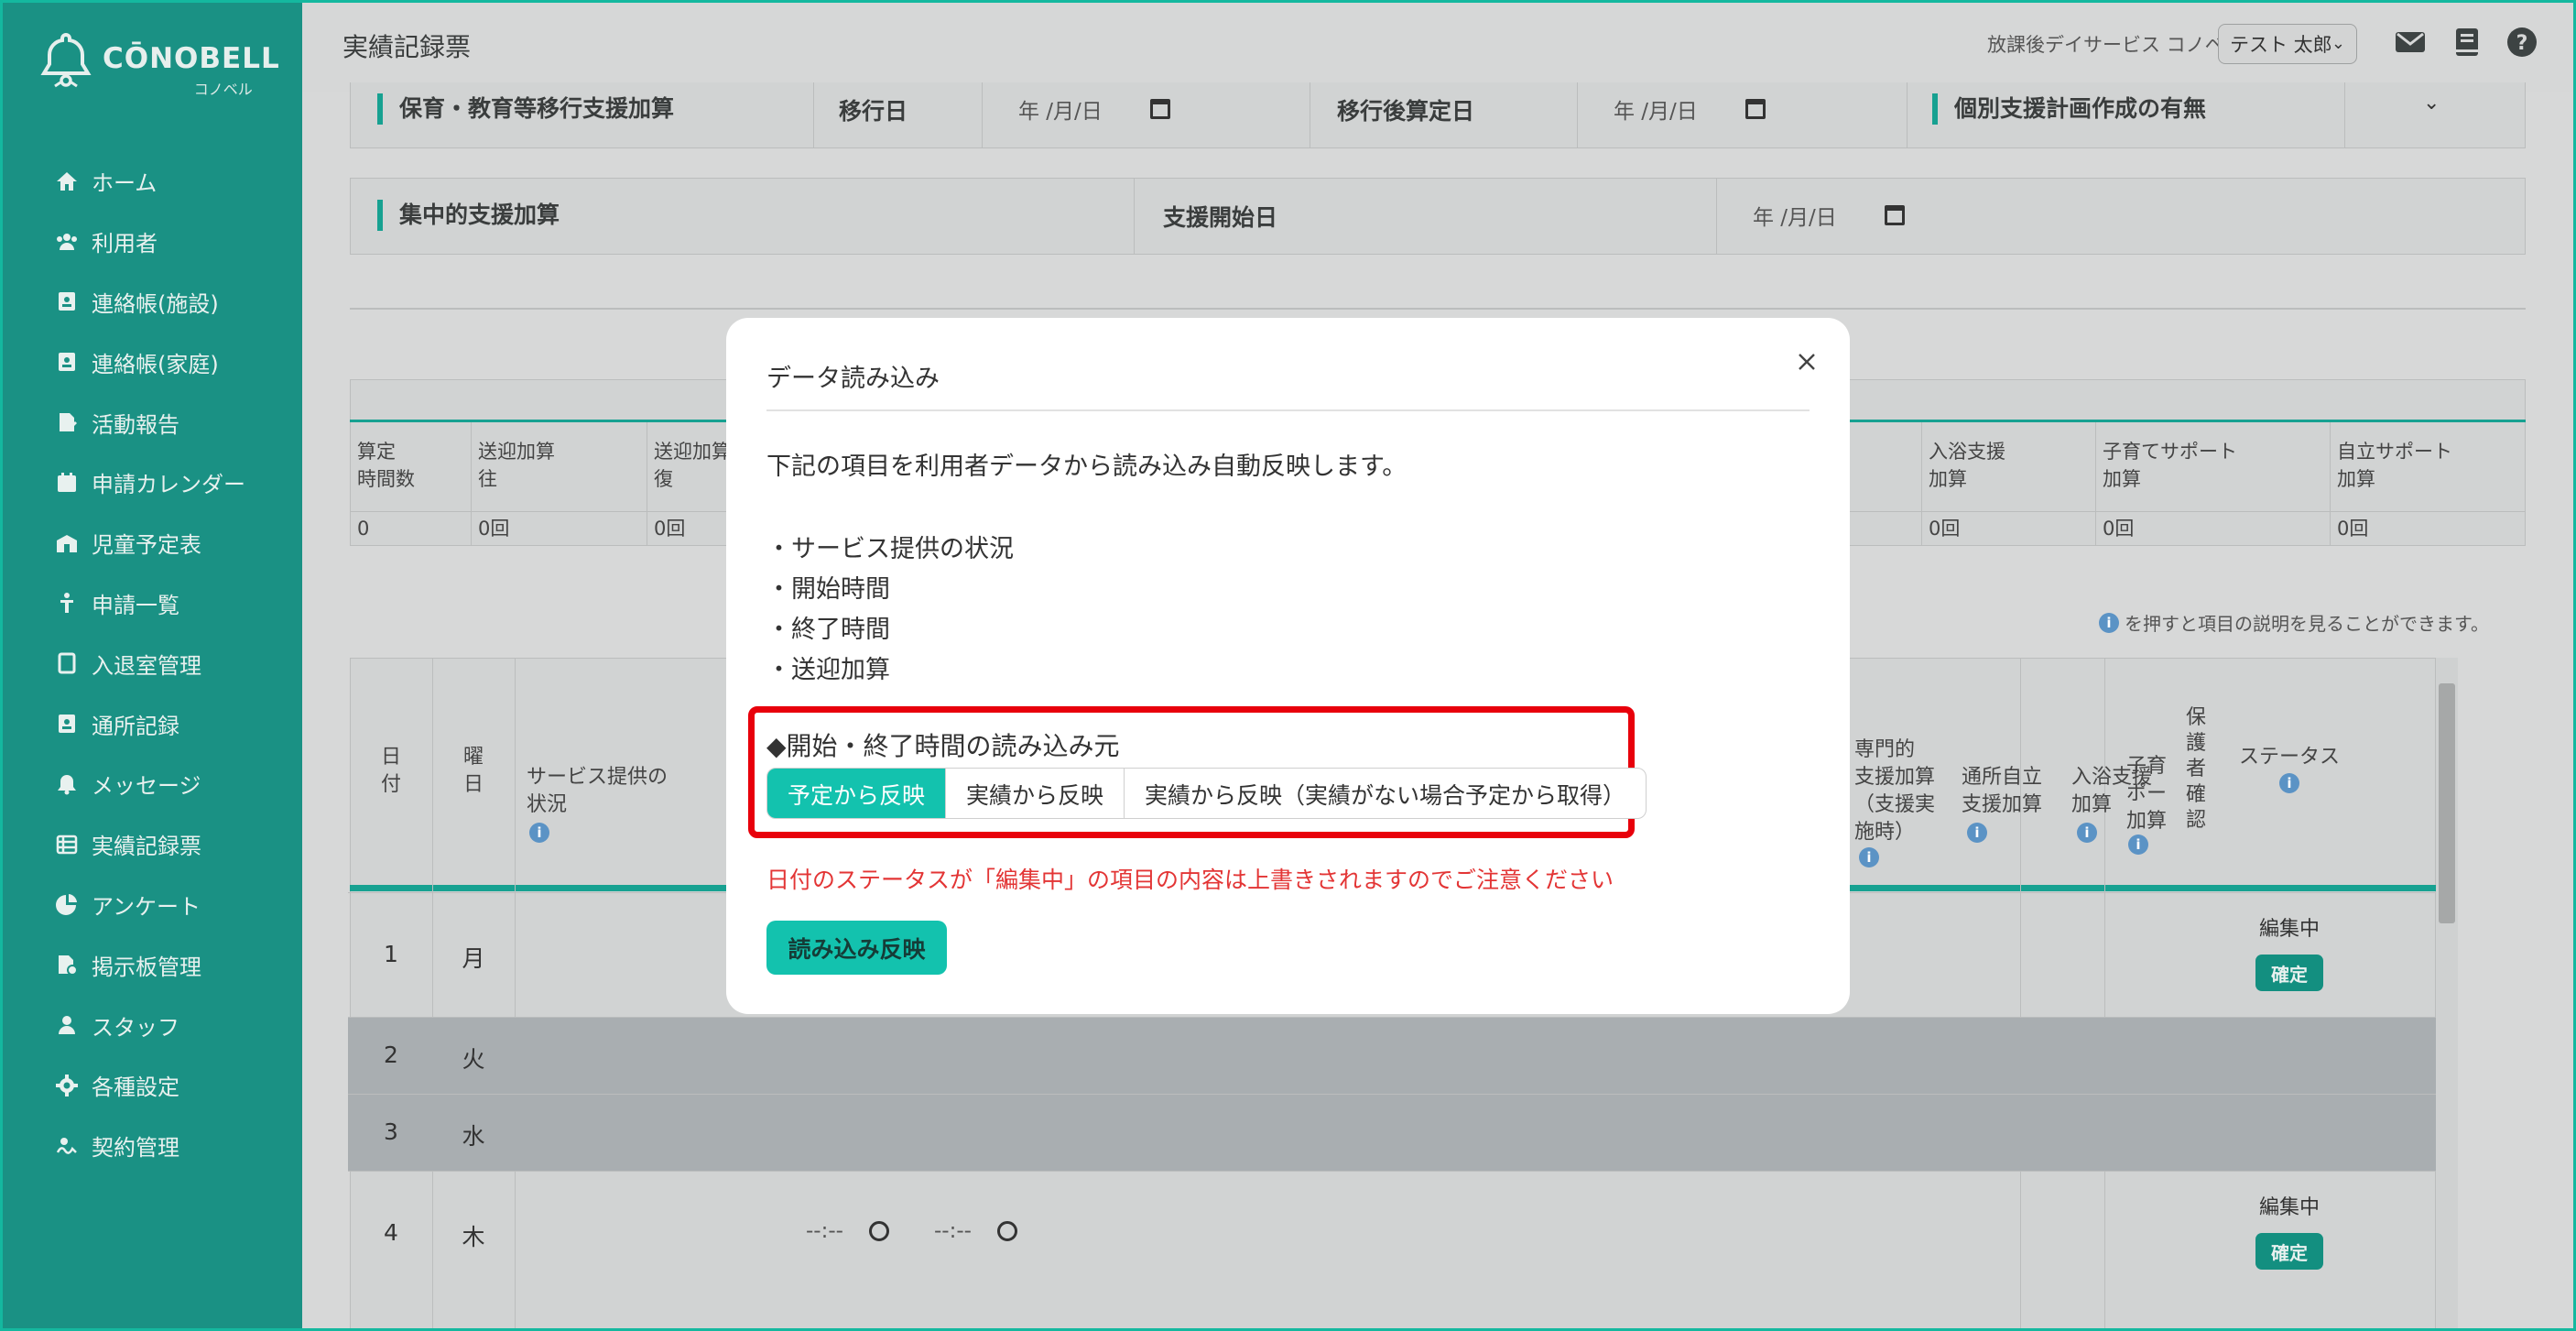 Image resolution: width=2576 pixels, height=1331 pixels. Describe the element at coordinates (1806, 362) in the screenshot. I see `close-icon` at that location.